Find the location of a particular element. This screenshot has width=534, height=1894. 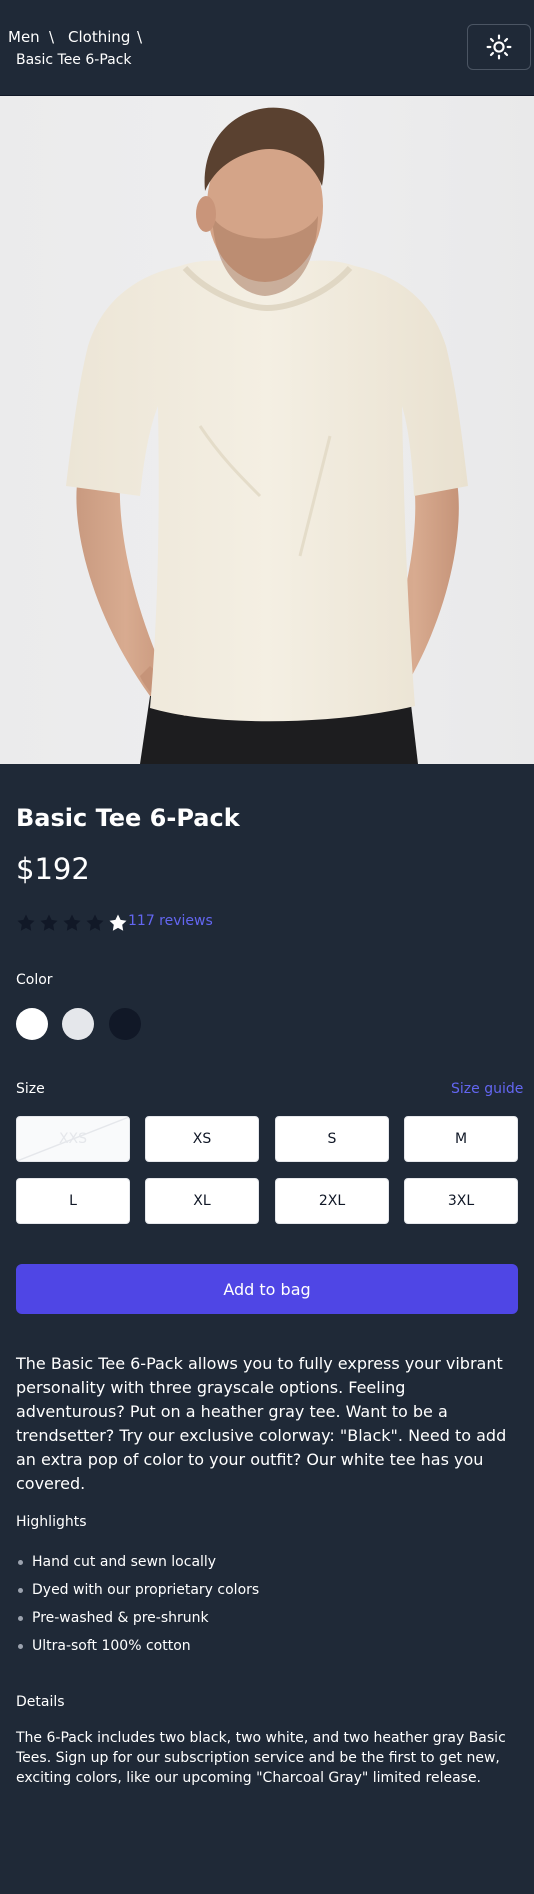

size-option-label: M is located at coordinates (461, 1139).